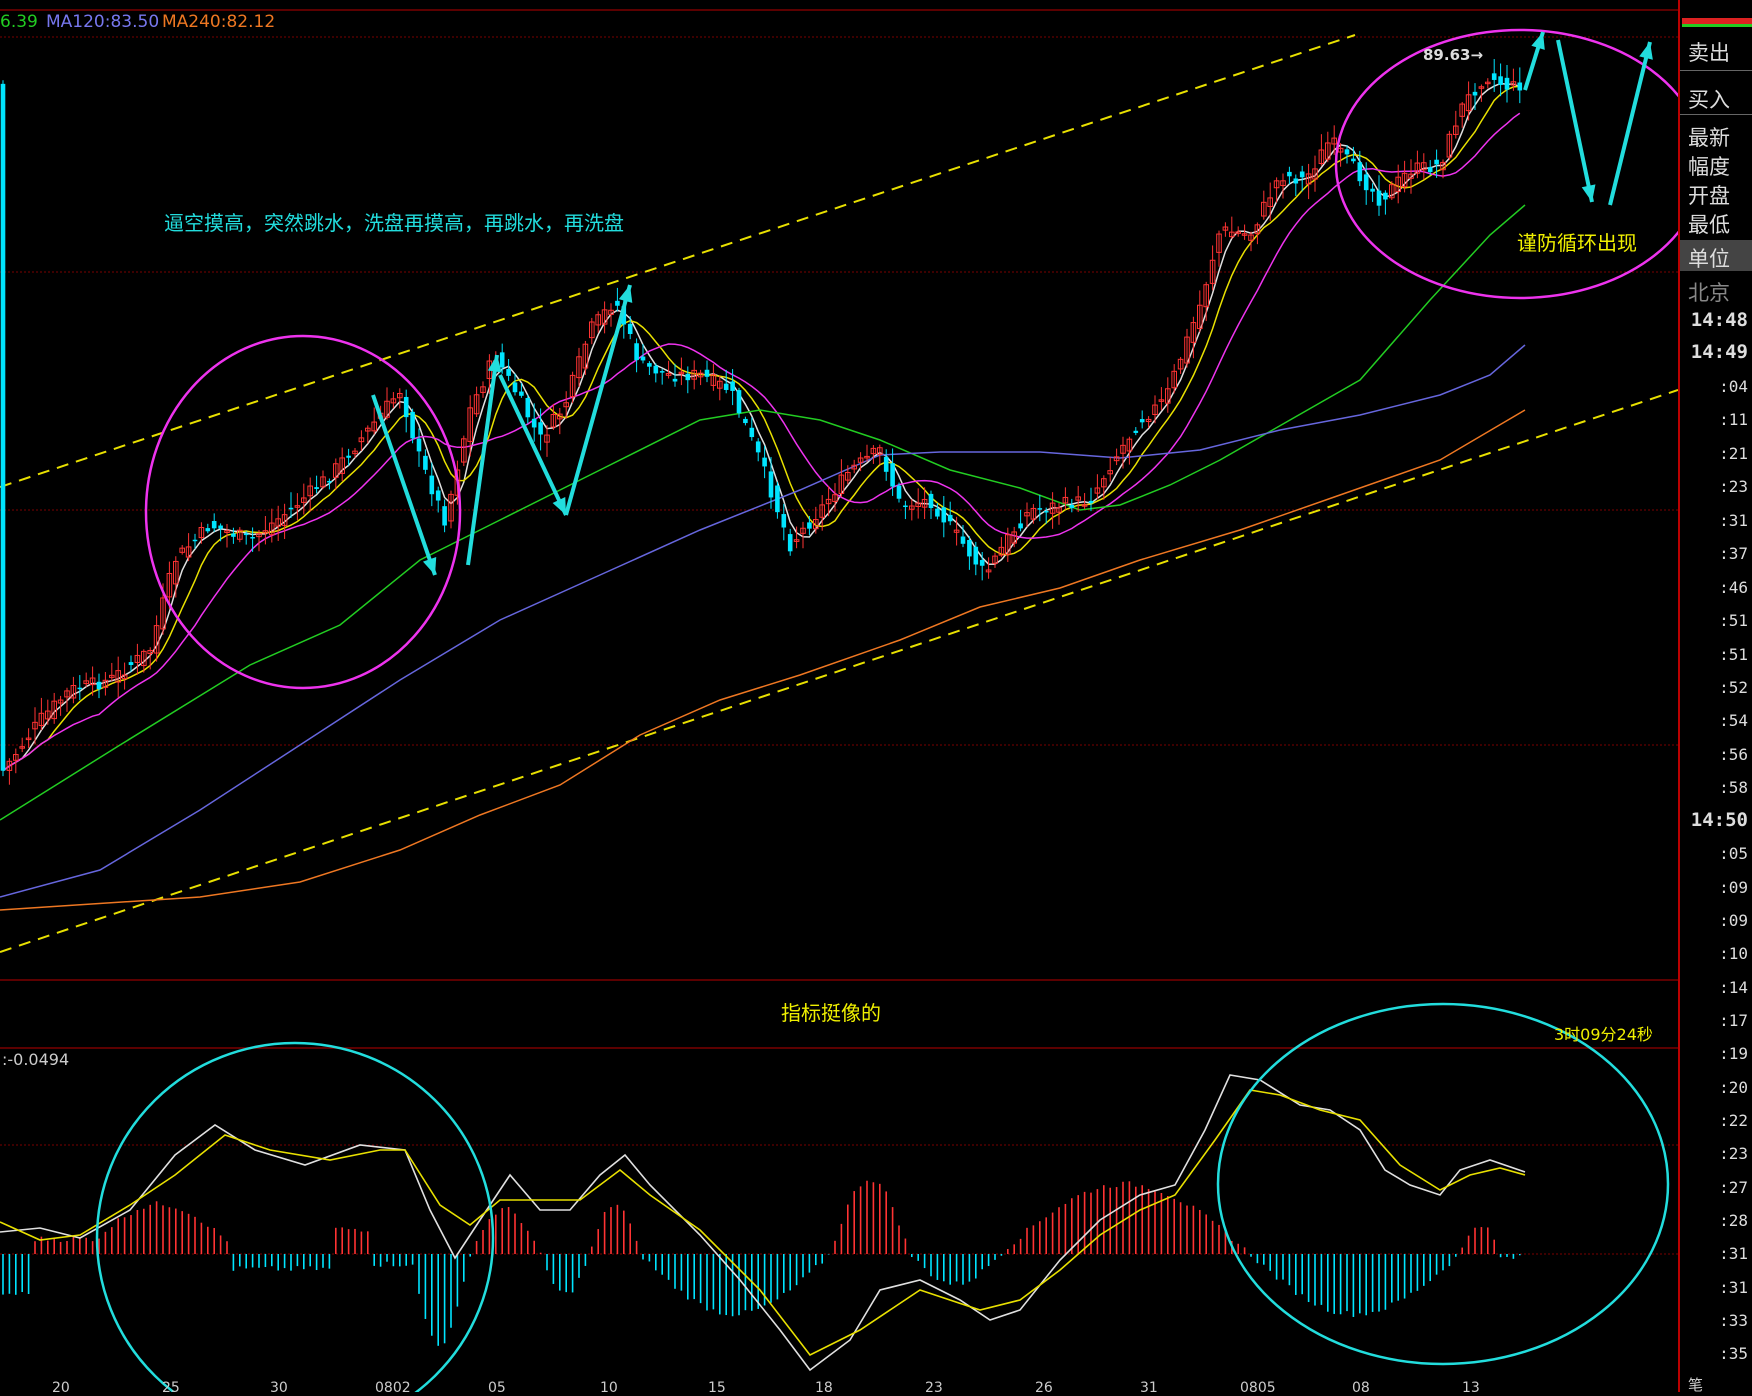 Image resolution: width=1752 pixels, height=1396 pixels. What do you see at coordinates (1733, 453) in the screenshot?
I see `tick-time: :21` at bounding box center [1733, 453].